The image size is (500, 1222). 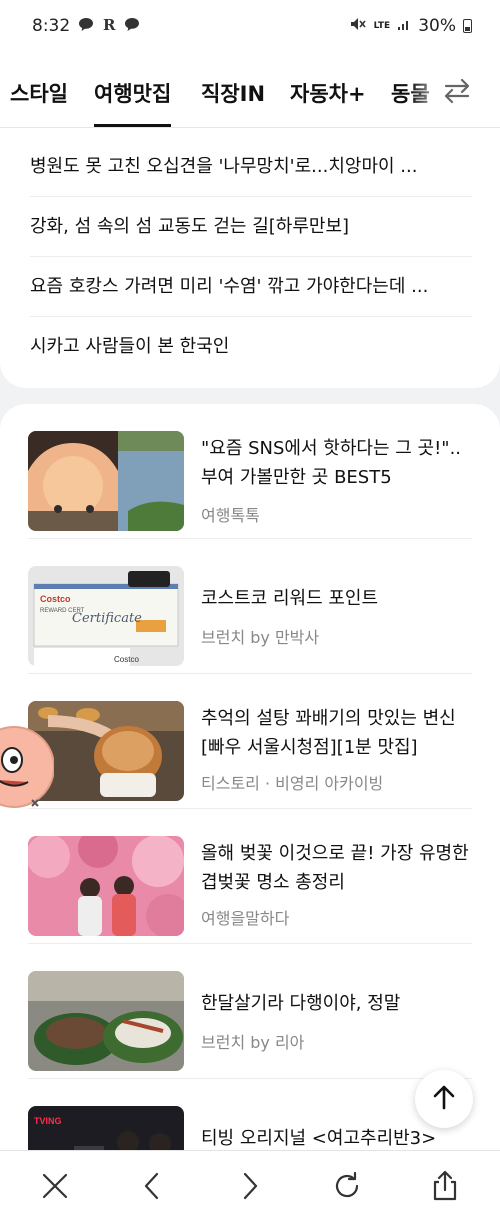 I want to click on feed-item-title: 한달살기라 다행이야, 정말, so click(x=301, y=1003).